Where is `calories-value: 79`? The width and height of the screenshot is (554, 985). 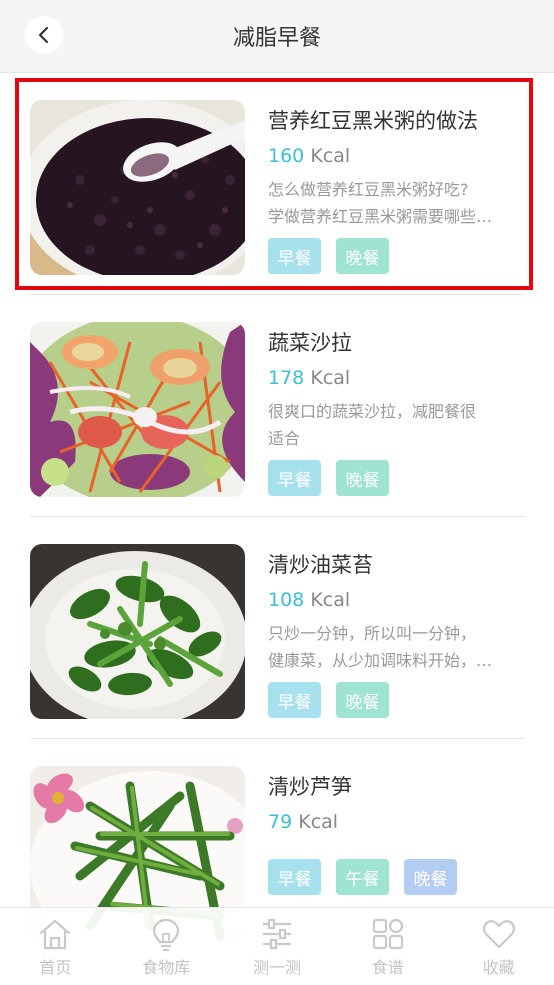 calories-value: 79 is located at coordinates (280, 822).